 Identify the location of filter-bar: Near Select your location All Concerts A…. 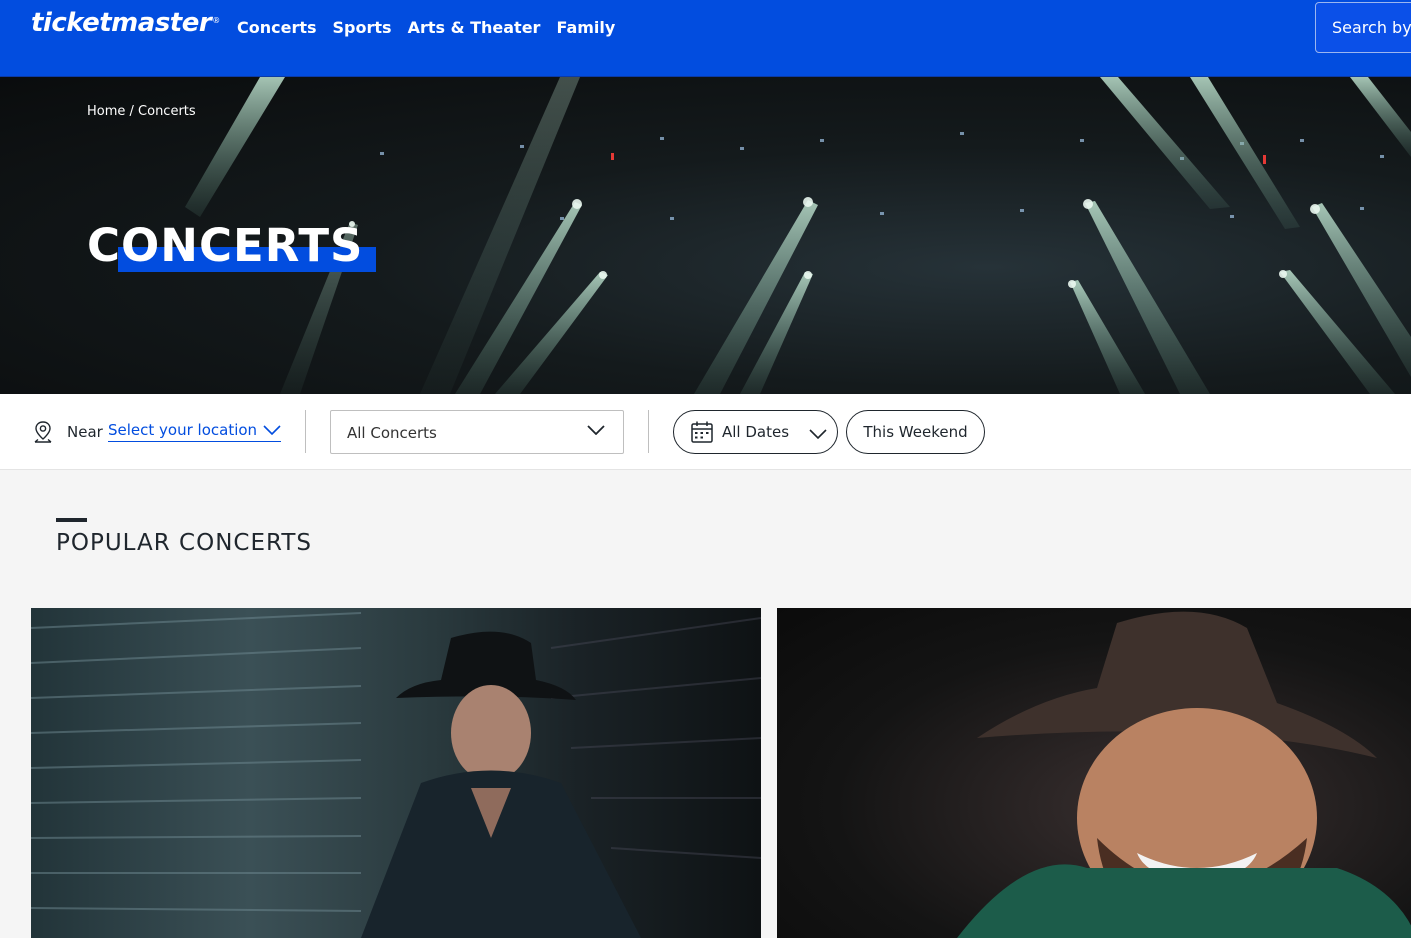
(705, 432).